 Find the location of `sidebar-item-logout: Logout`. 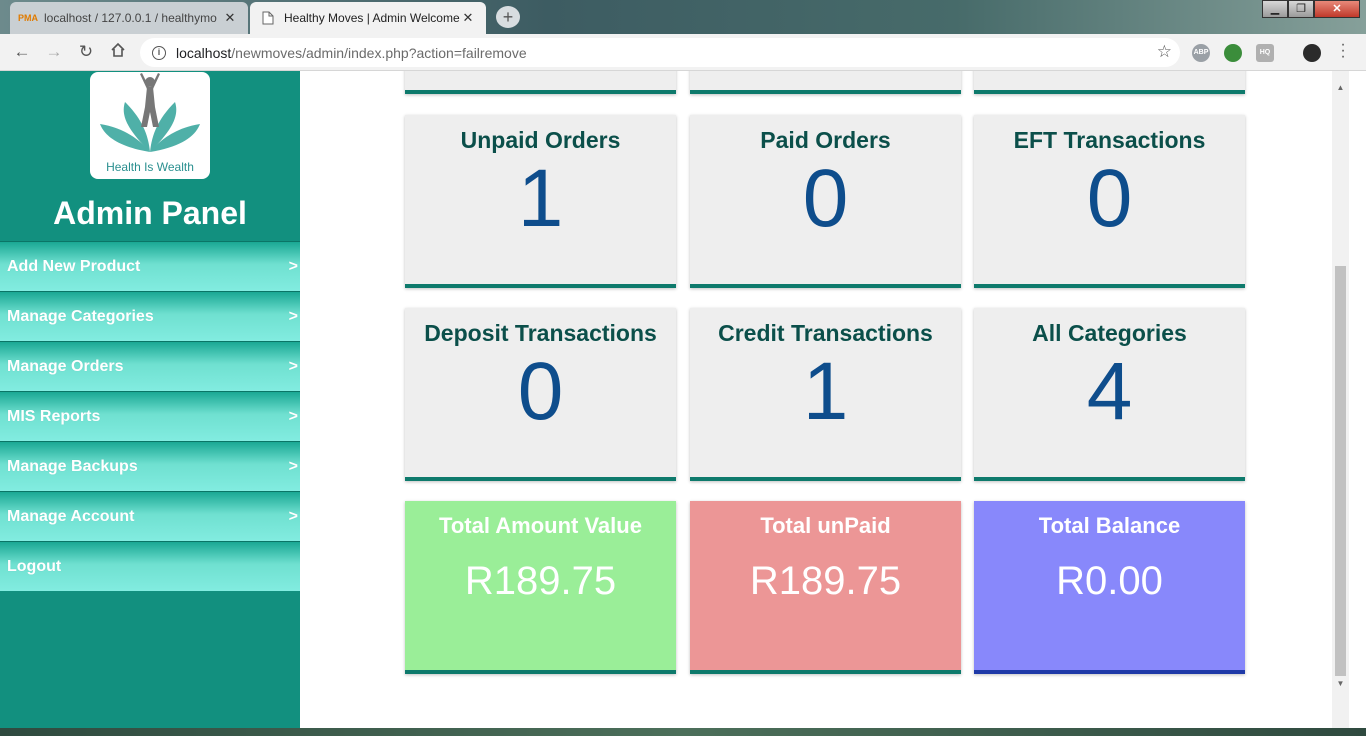

sidebar-item-logout: Logout is located at coordinates (150, 566).